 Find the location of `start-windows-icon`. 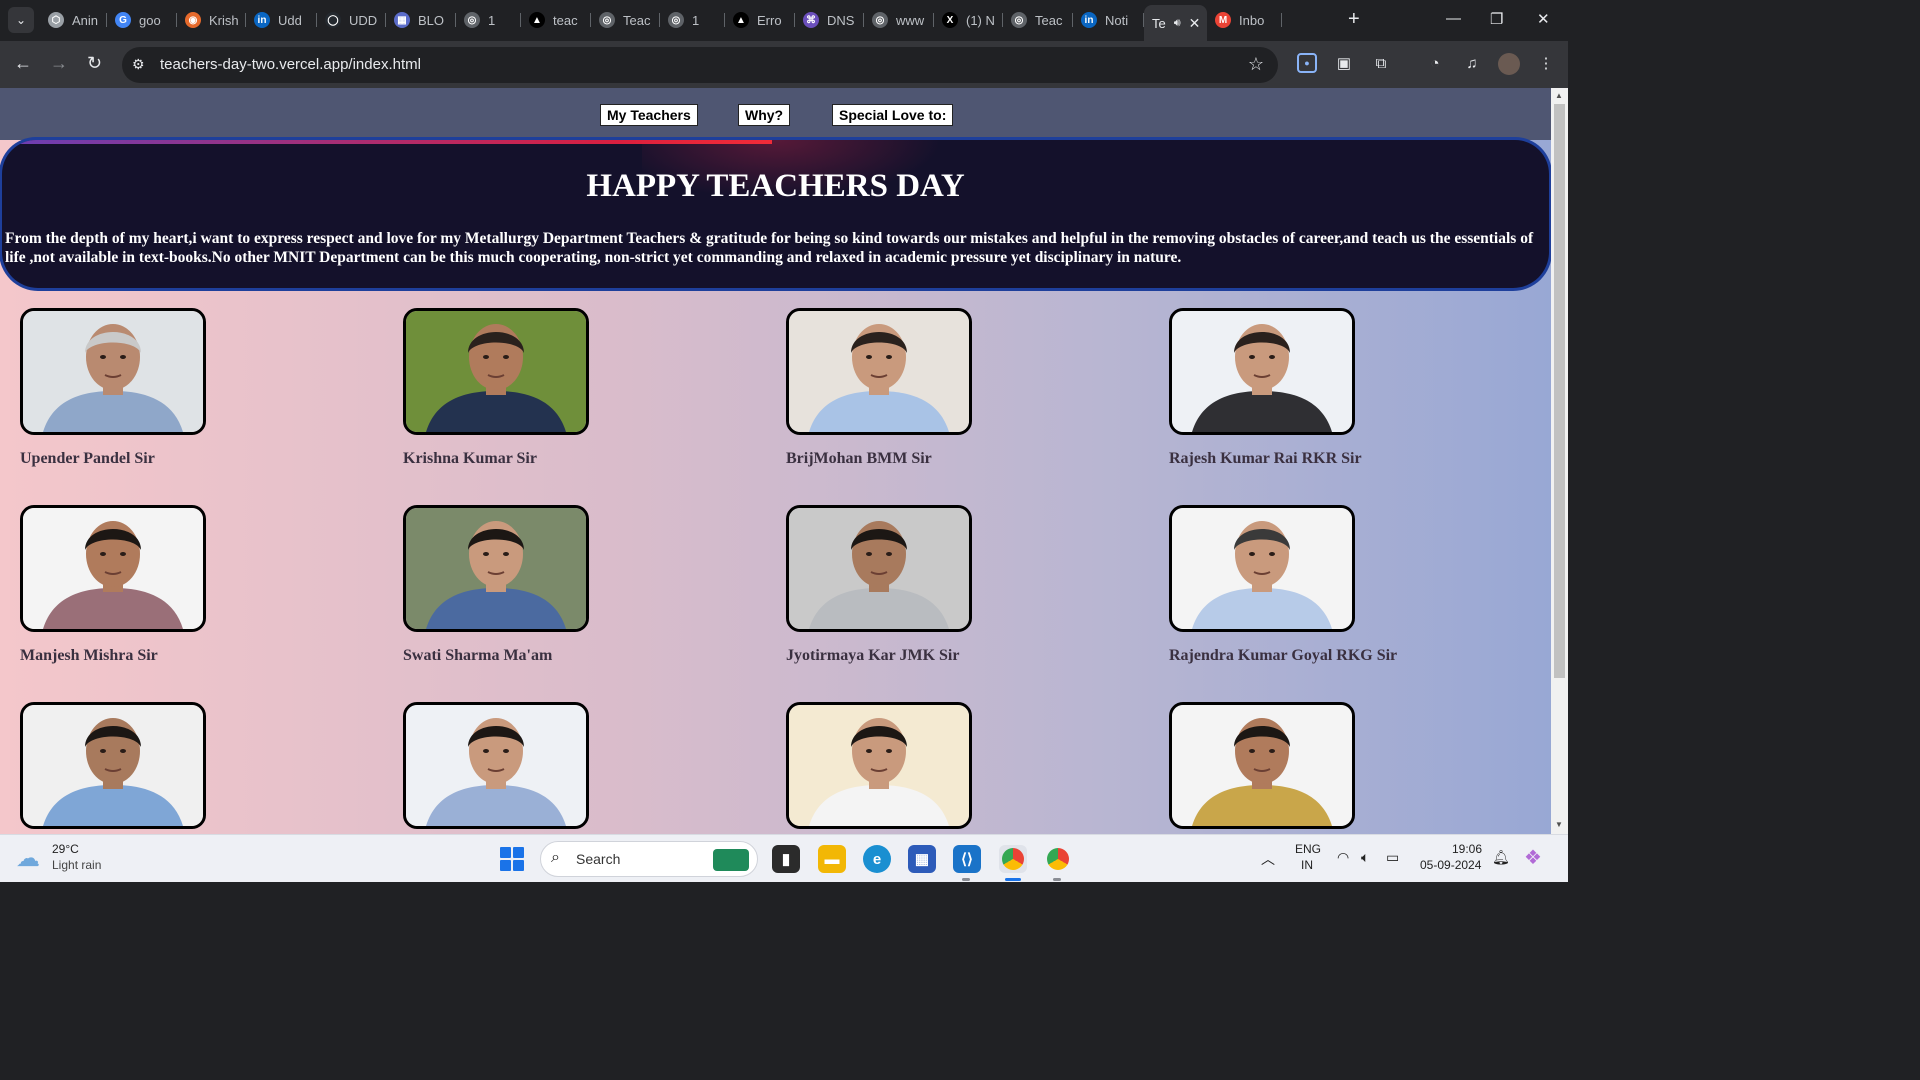

start-windows-icon is located at coordinates (512, 859).